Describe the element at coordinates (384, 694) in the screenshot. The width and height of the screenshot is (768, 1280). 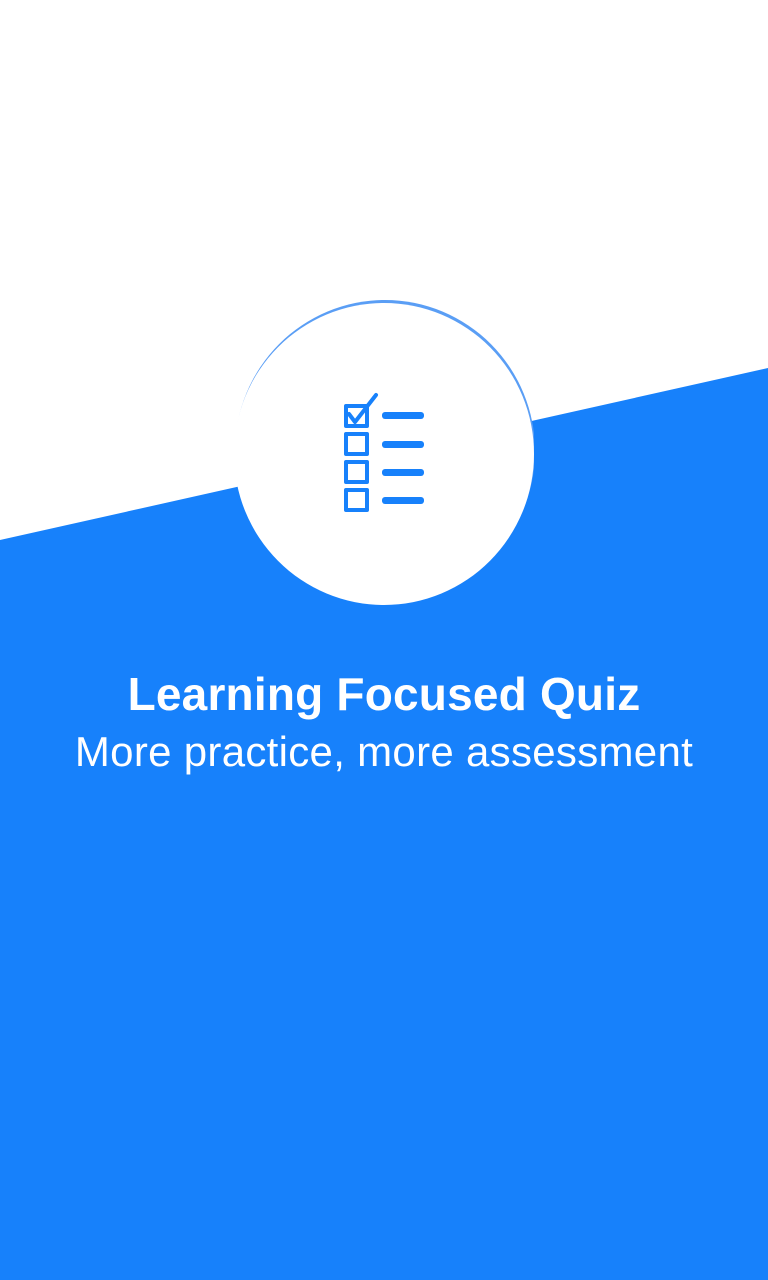
I see `onboarding-title: Learning Focused Quiz` at that location.